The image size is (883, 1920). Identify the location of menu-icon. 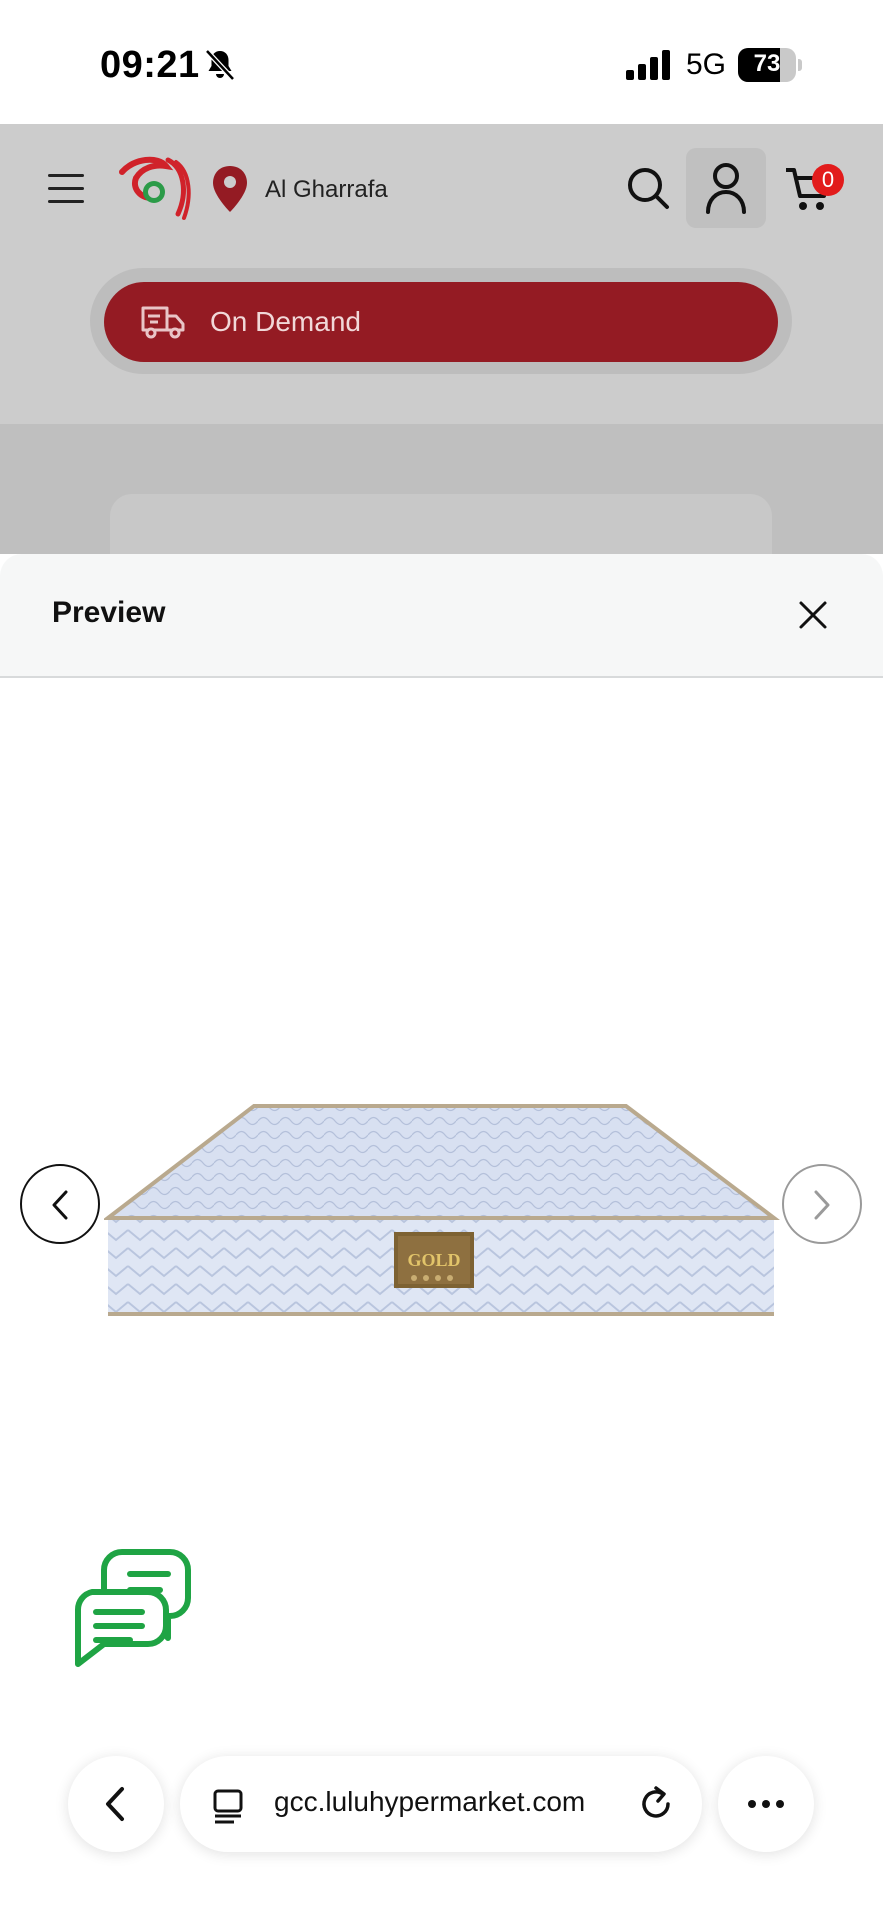
(66, 189).